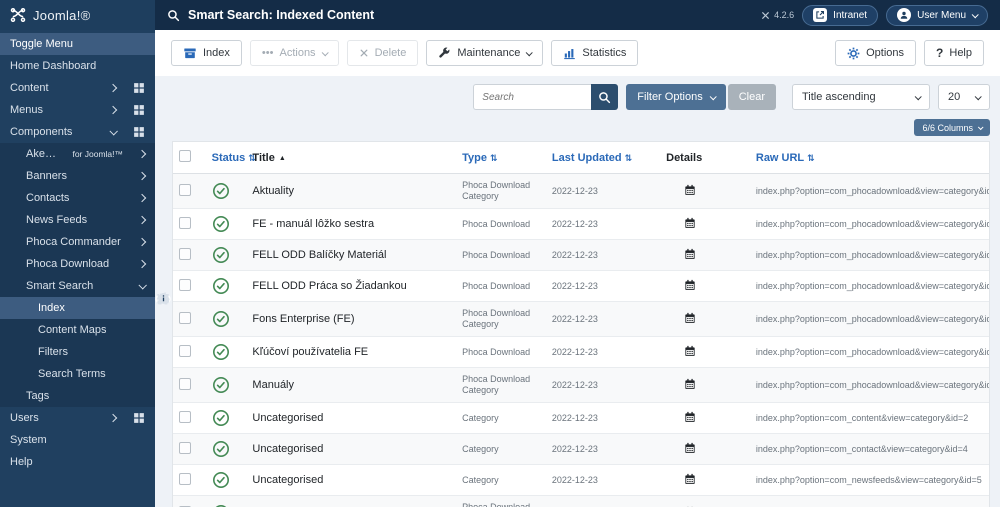  I want to click on select-all-checkbox, so click(185, 156).